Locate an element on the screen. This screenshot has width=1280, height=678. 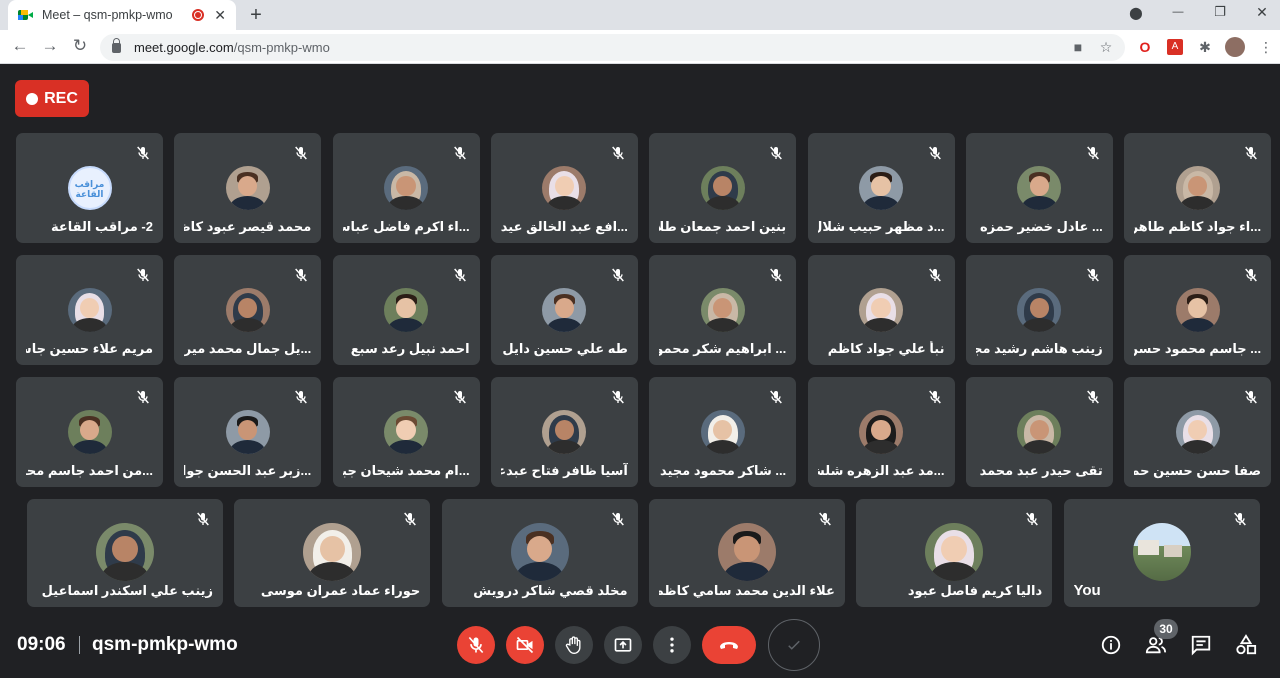
participant-name: علاء الدين محمد سامي كاظم is located at coordinates (746, 590).